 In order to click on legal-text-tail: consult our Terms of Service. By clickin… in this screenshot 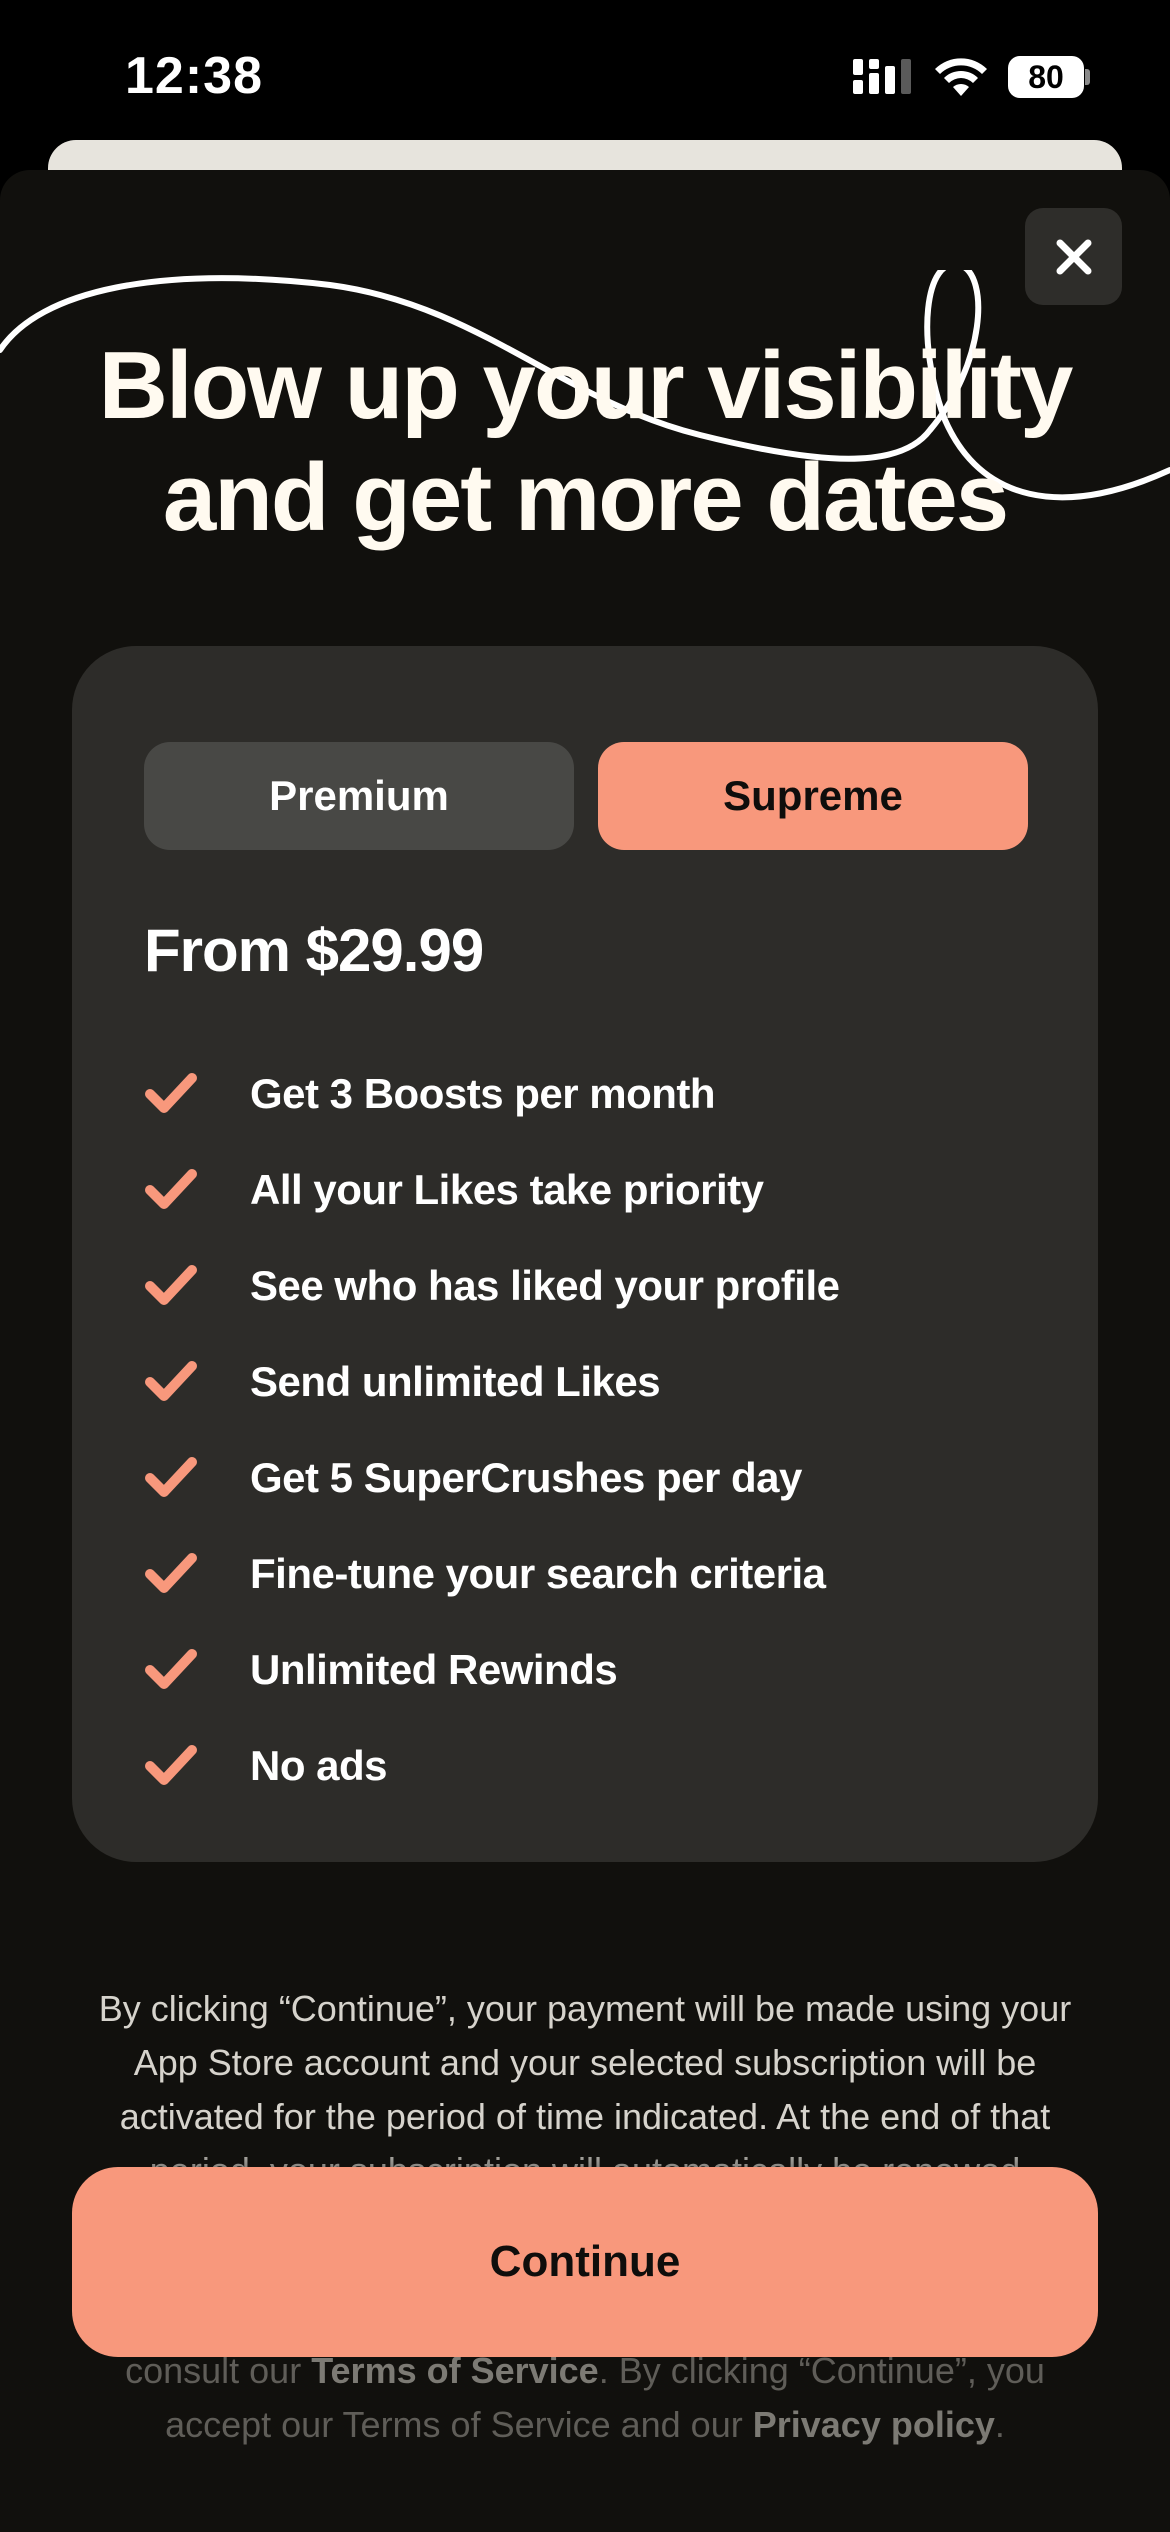, I will do `click(585, 2398)`.